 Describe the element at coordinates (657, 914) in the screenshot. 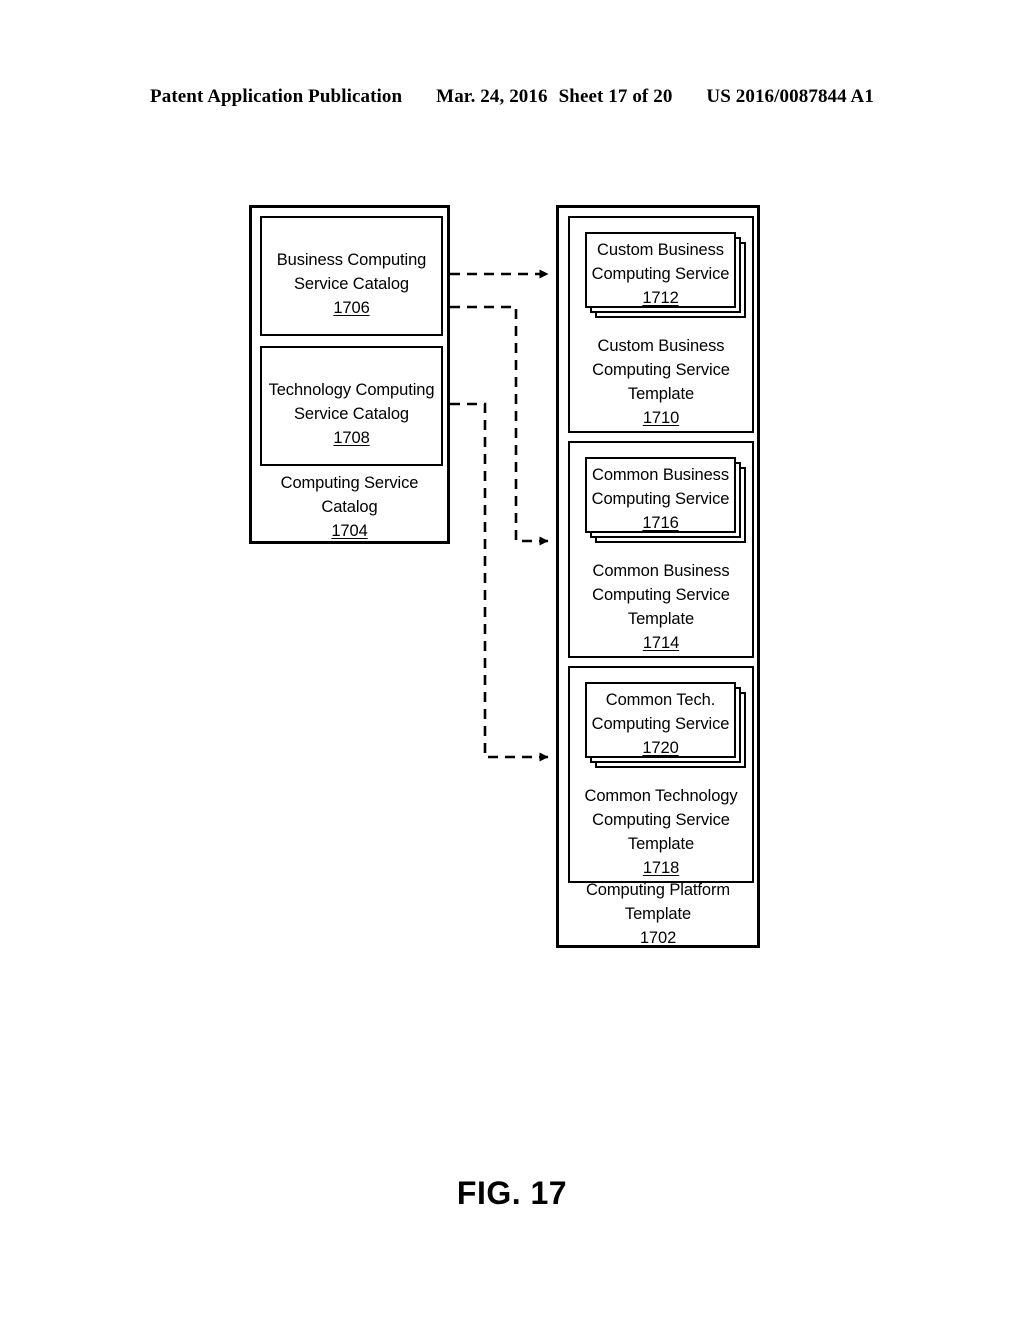

I see `computing-platform-template-label: Computing Platform Template 1702` at that location.